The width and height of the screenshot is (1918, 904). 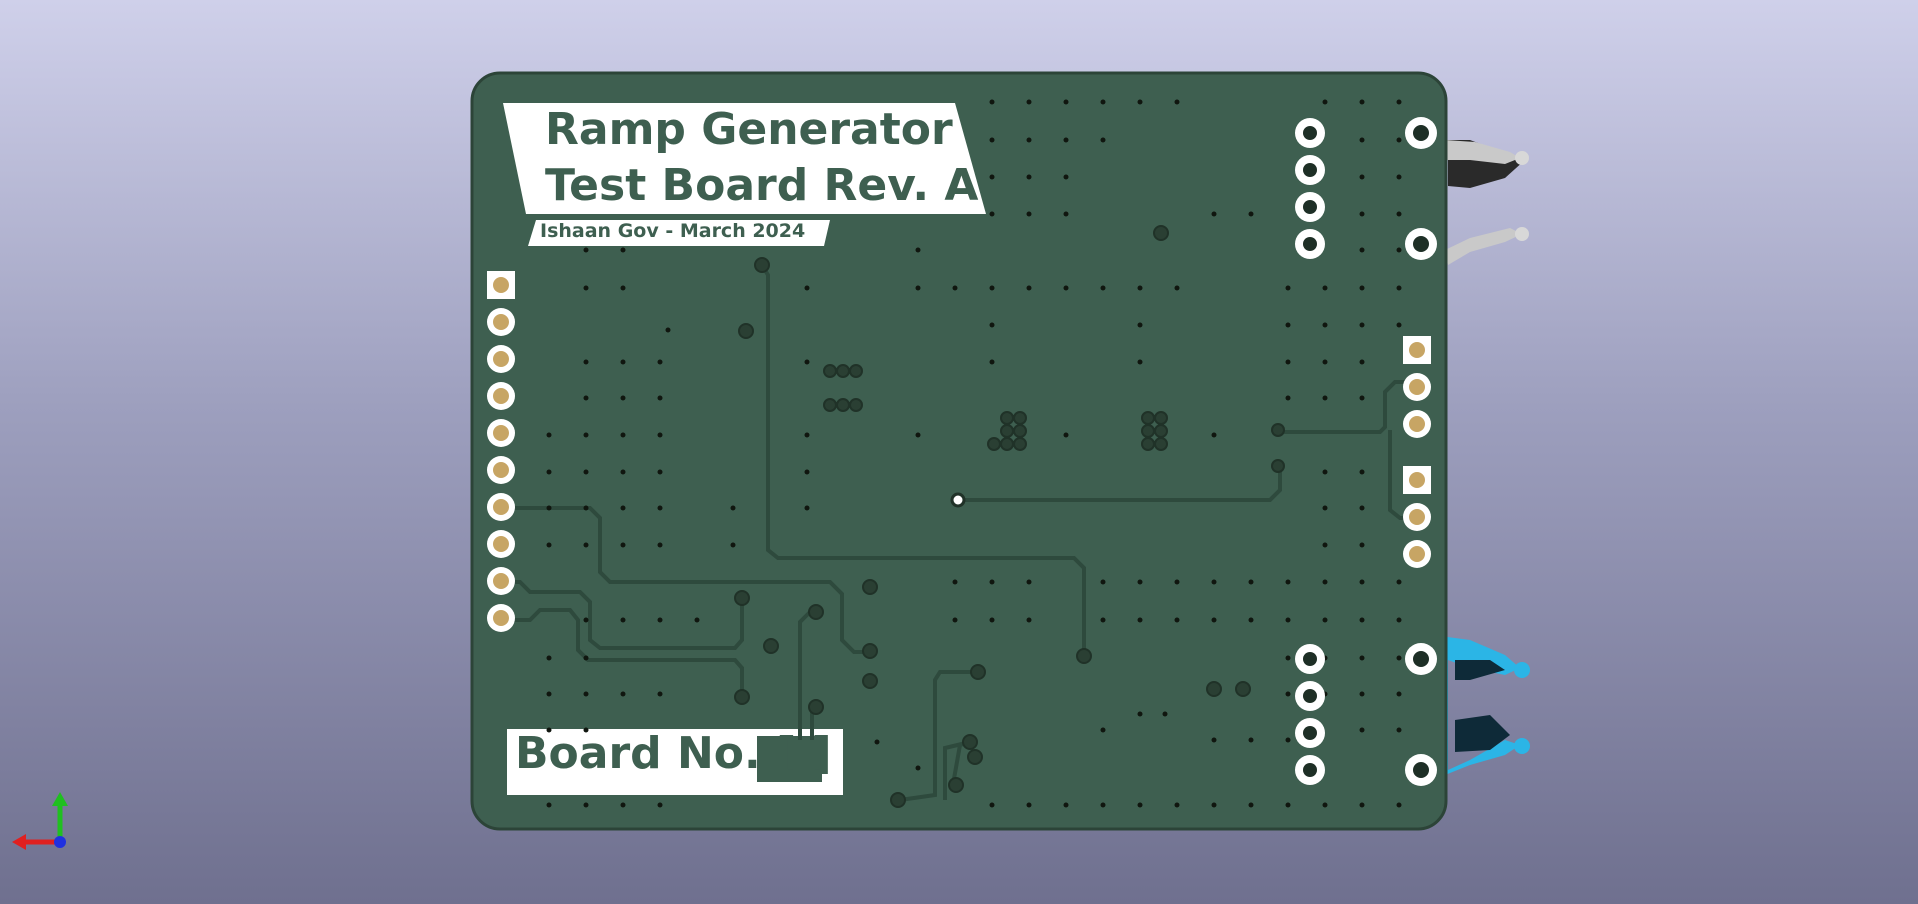 I want to click on axis-gizmo-icon, so click(x=43, y=825).